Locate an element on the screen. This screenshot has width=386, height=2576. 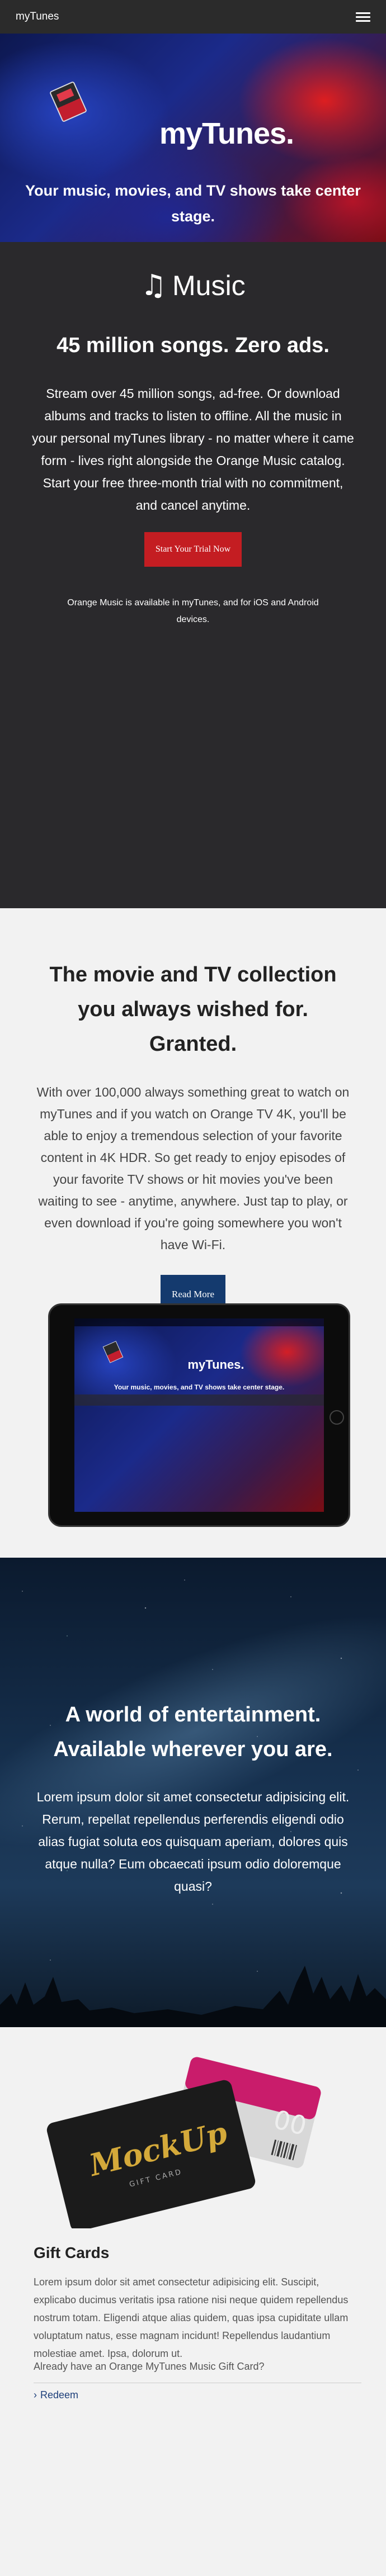
redeem-label: Redeem is located at coordinates (59, 2395).